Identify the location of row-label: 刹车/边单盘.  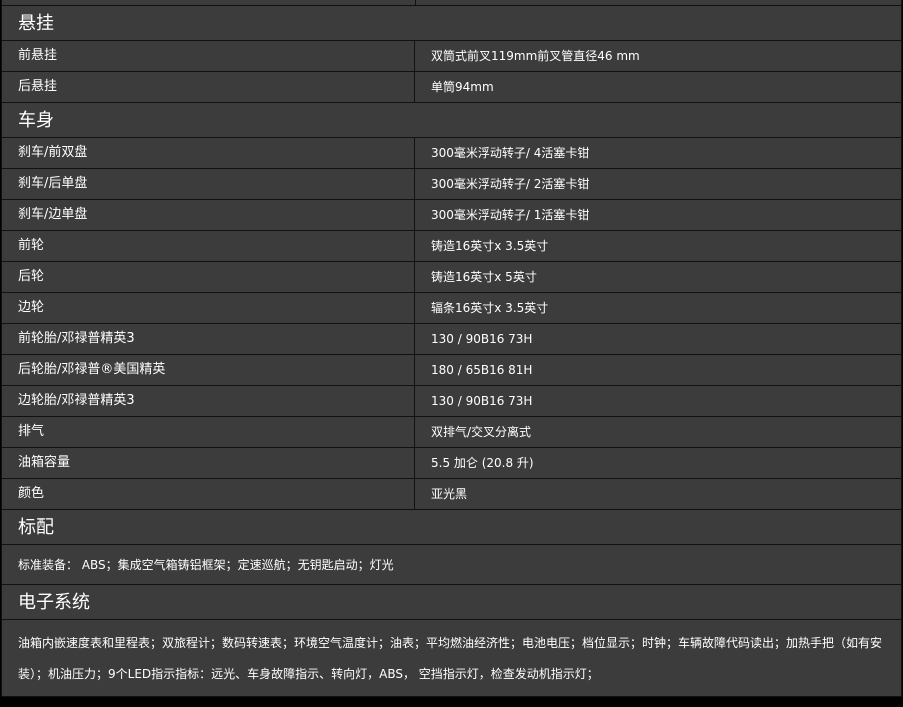
(208, 215).